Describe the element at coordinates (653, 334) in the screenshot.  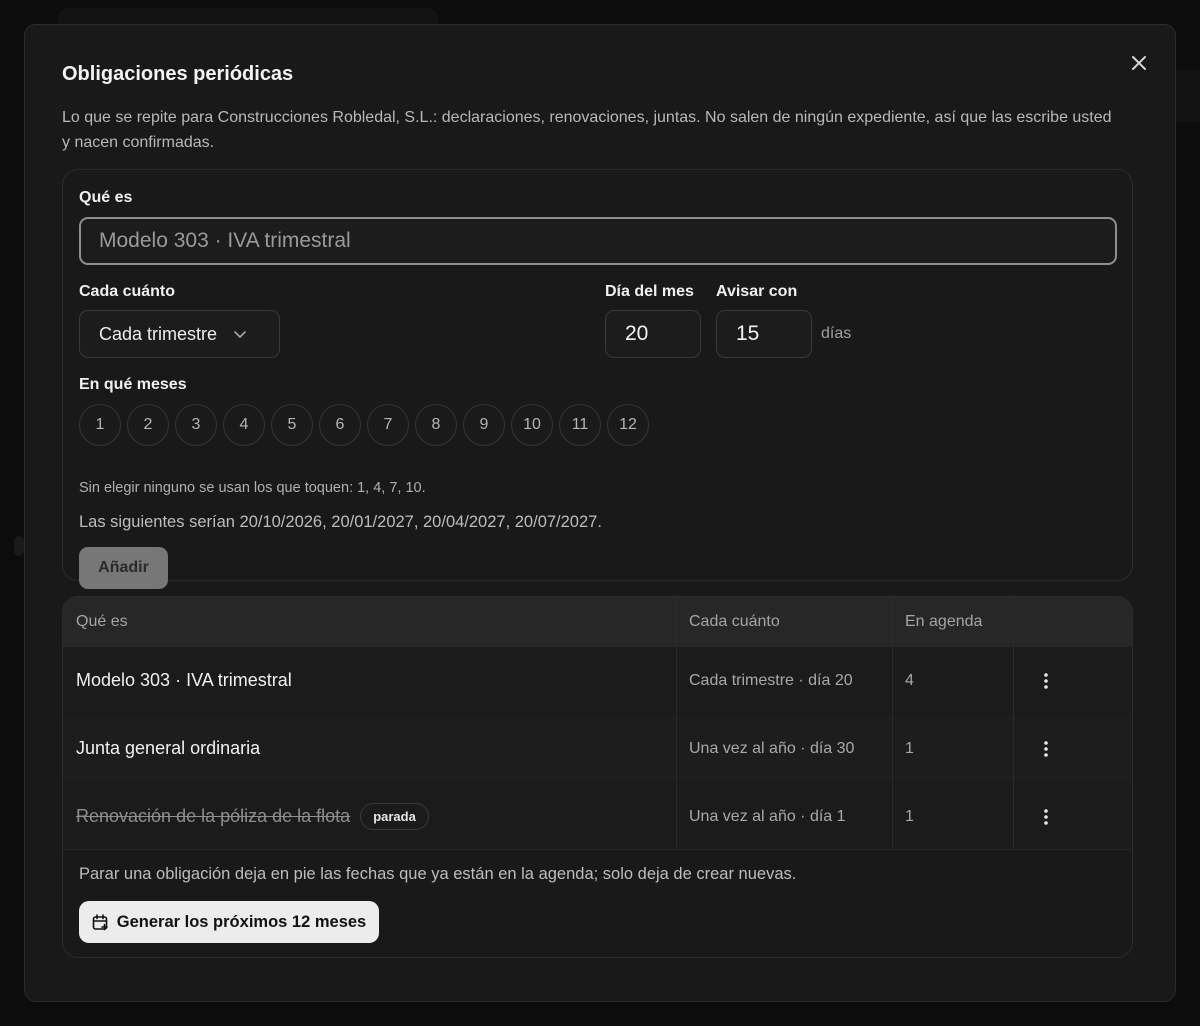
I see `day-input: 20` at that location.